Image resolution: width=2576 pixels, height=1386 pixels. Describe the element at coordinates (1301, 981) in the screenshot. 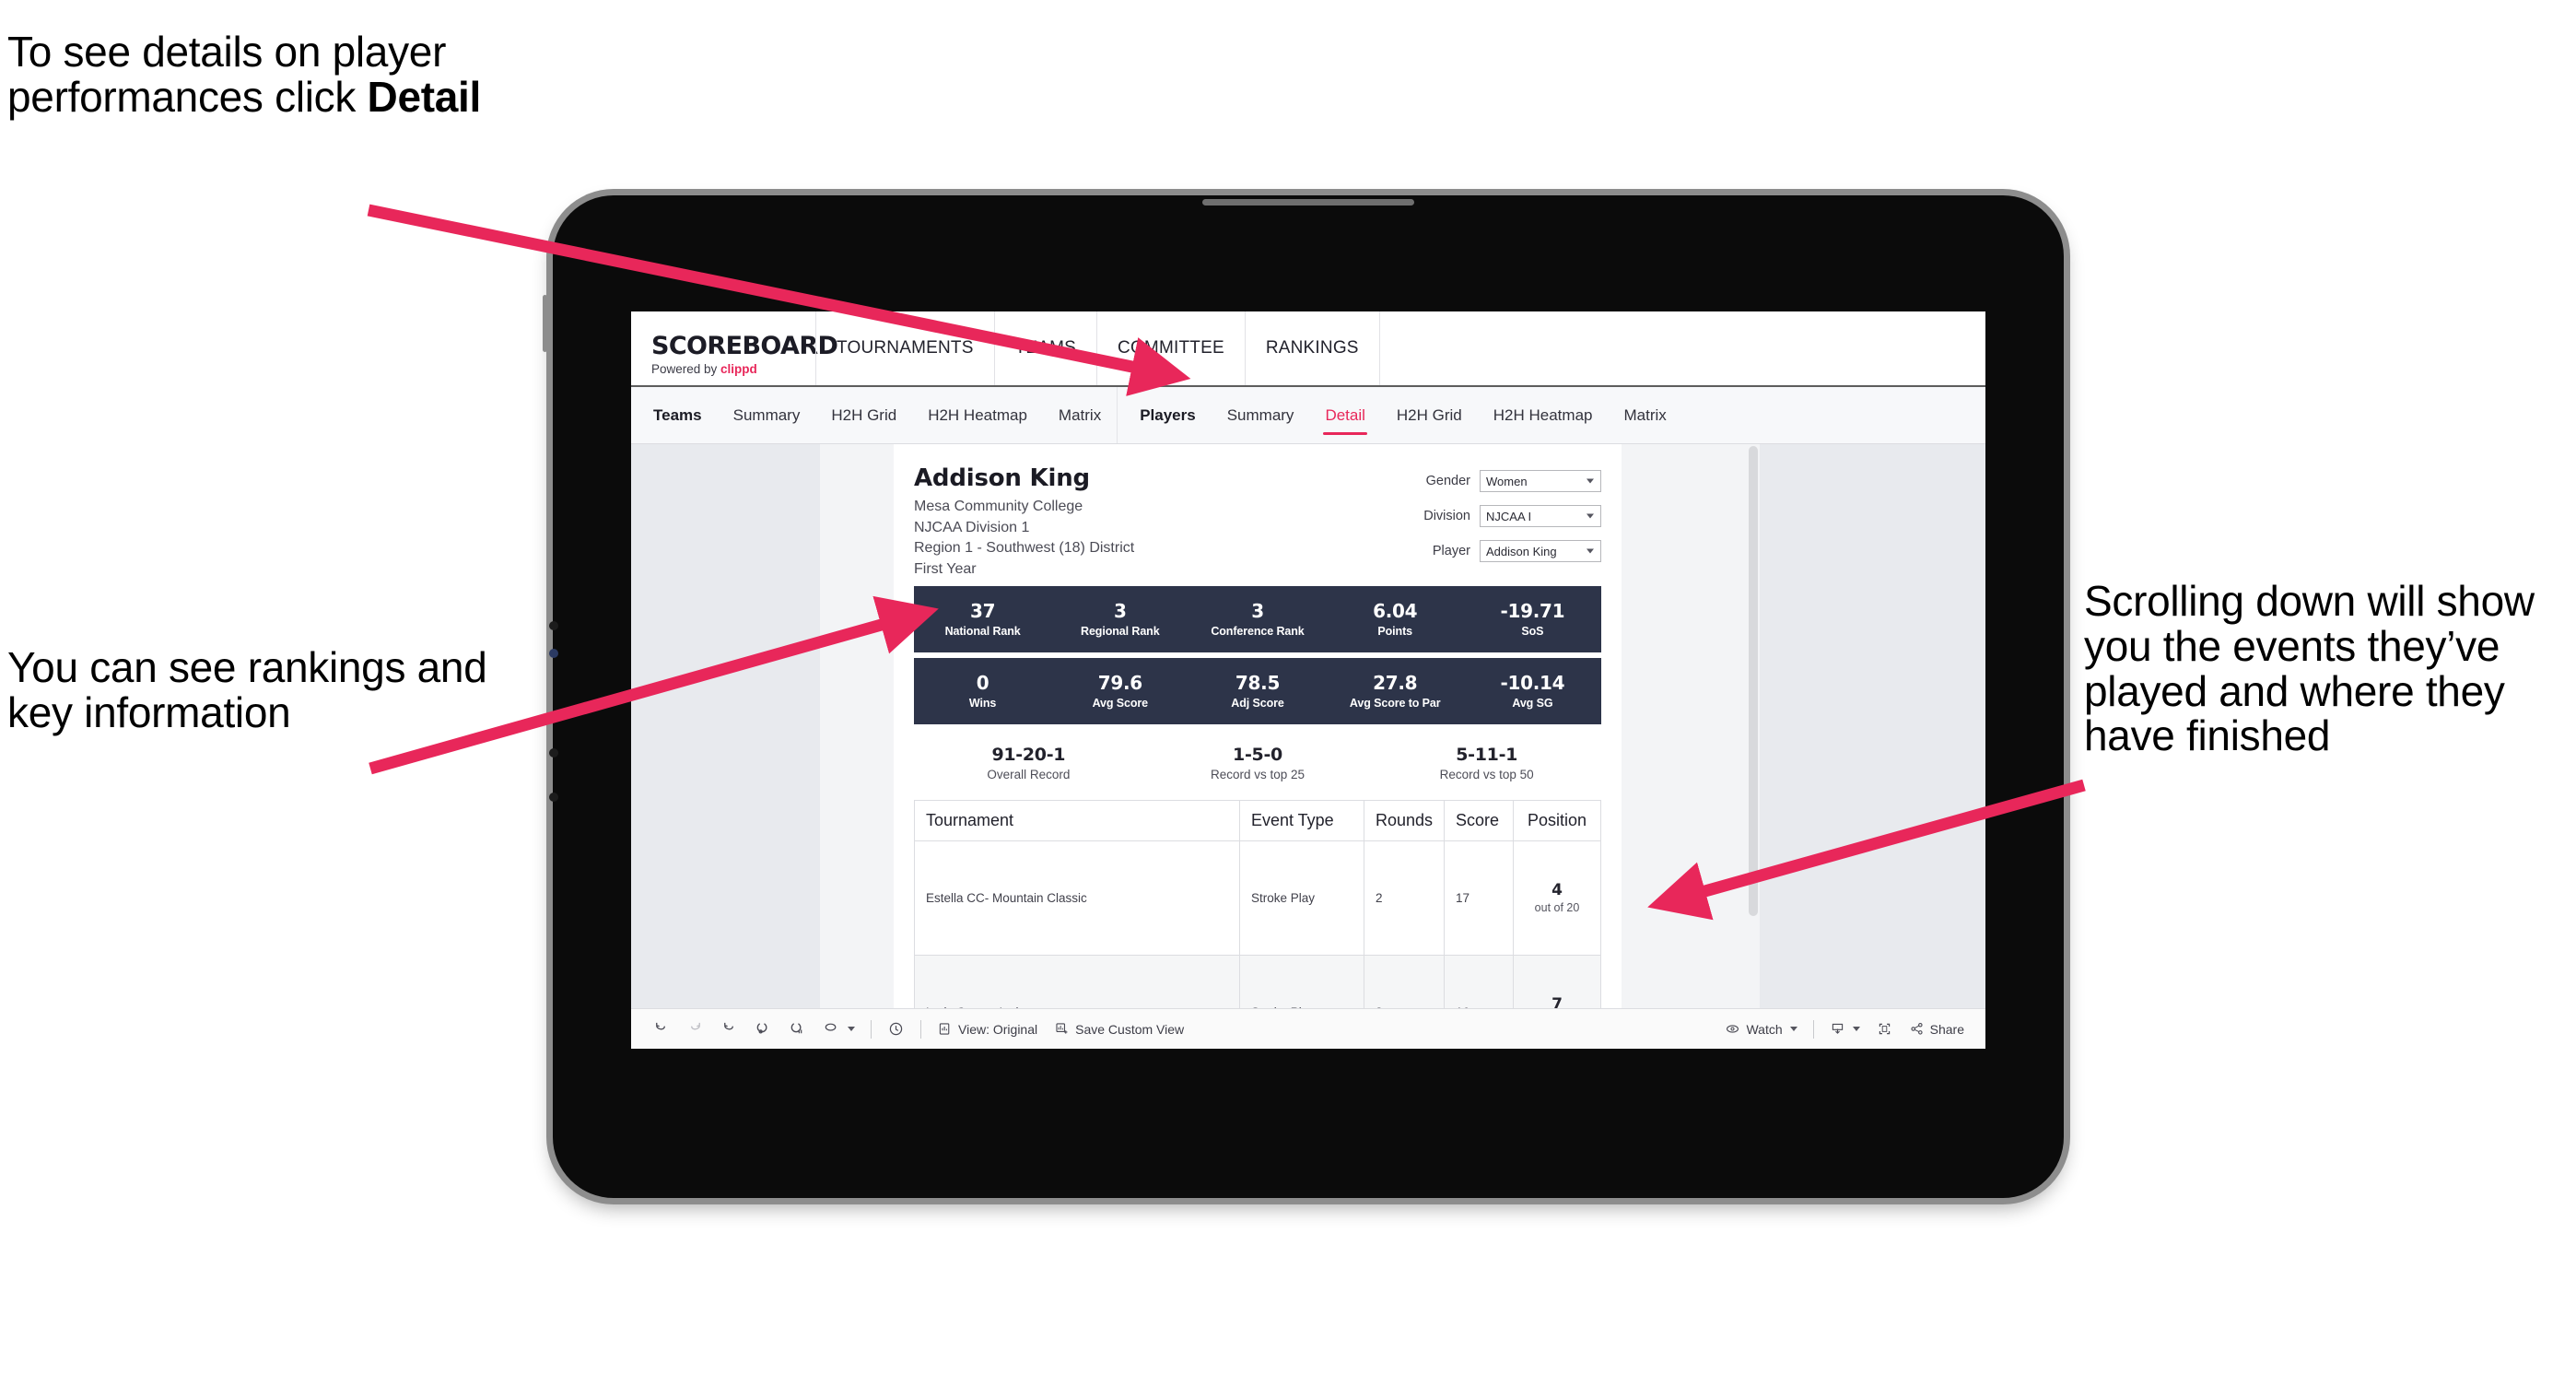

I see `cell-event-type: Stroke Play` at that location.